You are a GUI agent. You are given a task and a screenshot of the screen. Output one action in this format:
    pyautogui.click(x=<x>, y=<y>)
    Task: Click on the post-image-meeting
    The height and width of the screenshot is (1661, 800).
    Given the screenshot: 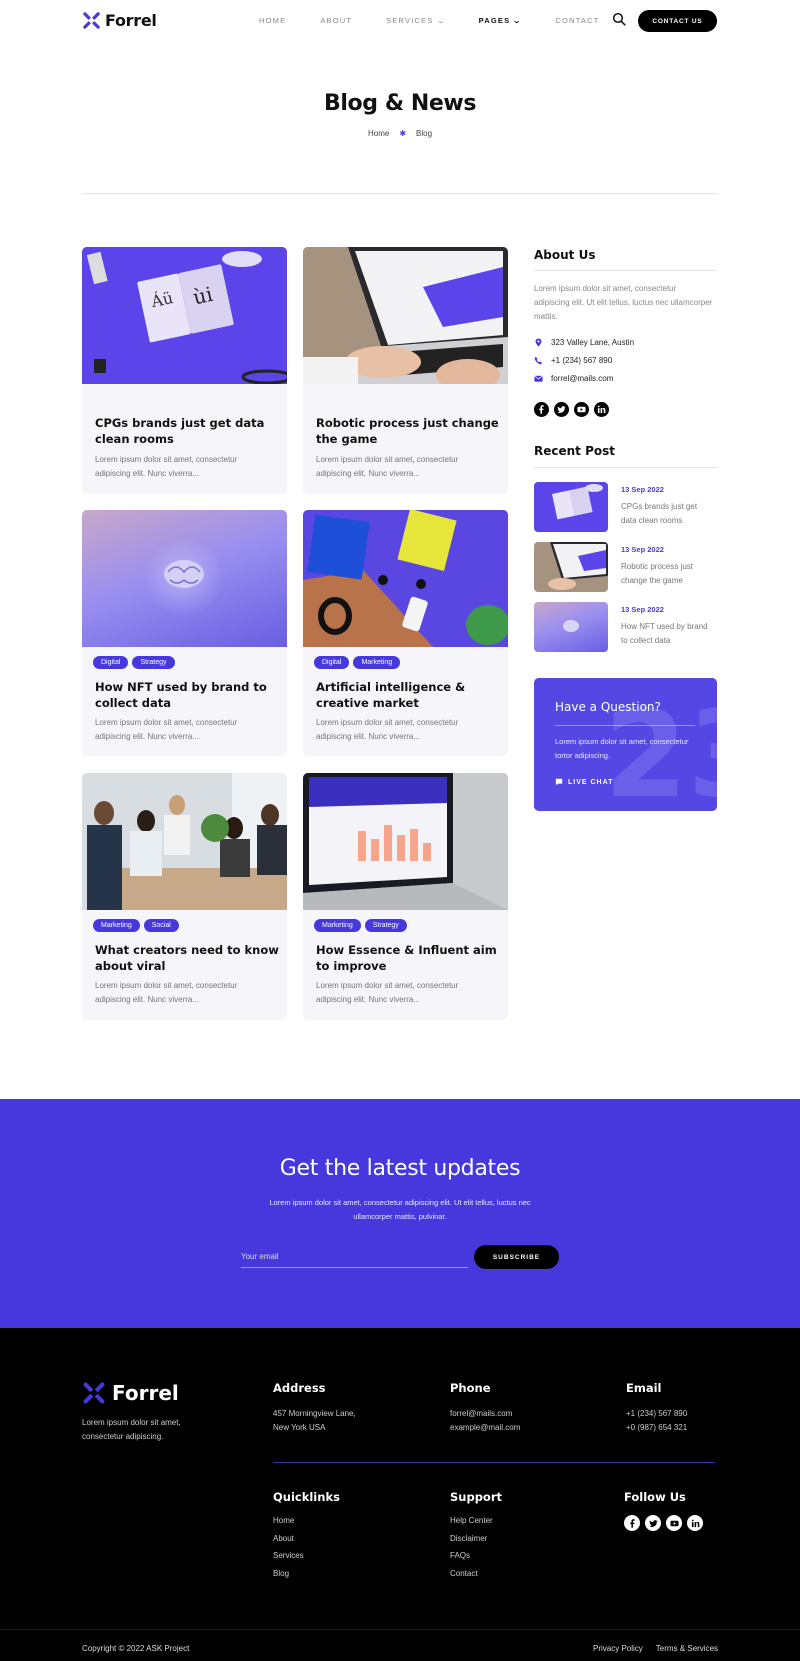 What is the action you would take?
    pyautogui.click(x=184, y=841)
    